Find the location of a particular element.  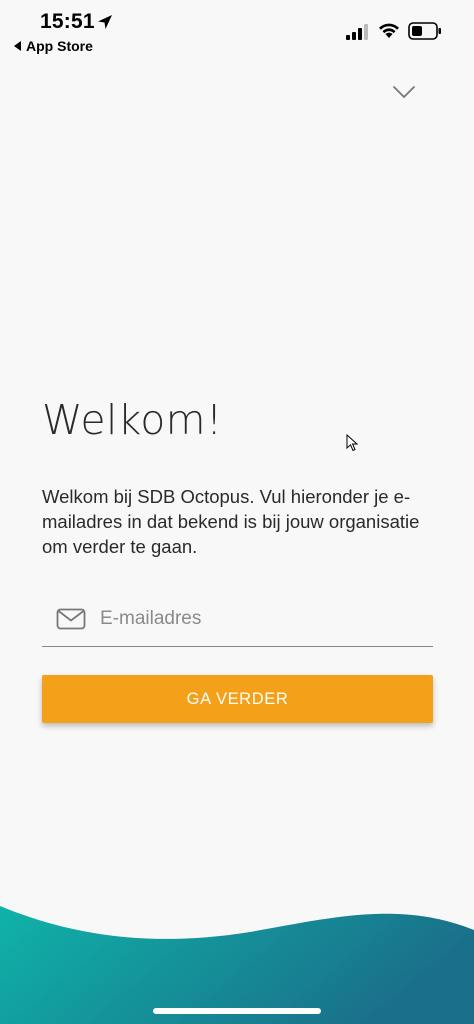

mouse-cursor-icon is located at coordinates (352, 443).